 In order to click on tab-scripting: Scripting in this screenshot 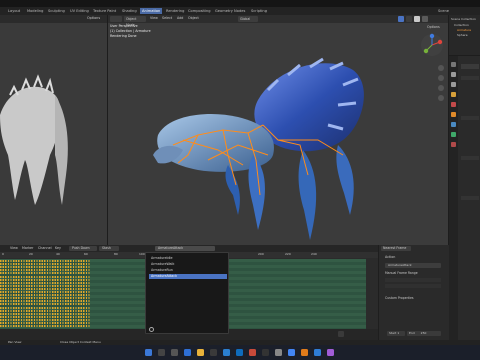, I will do `click(259, 11)`.